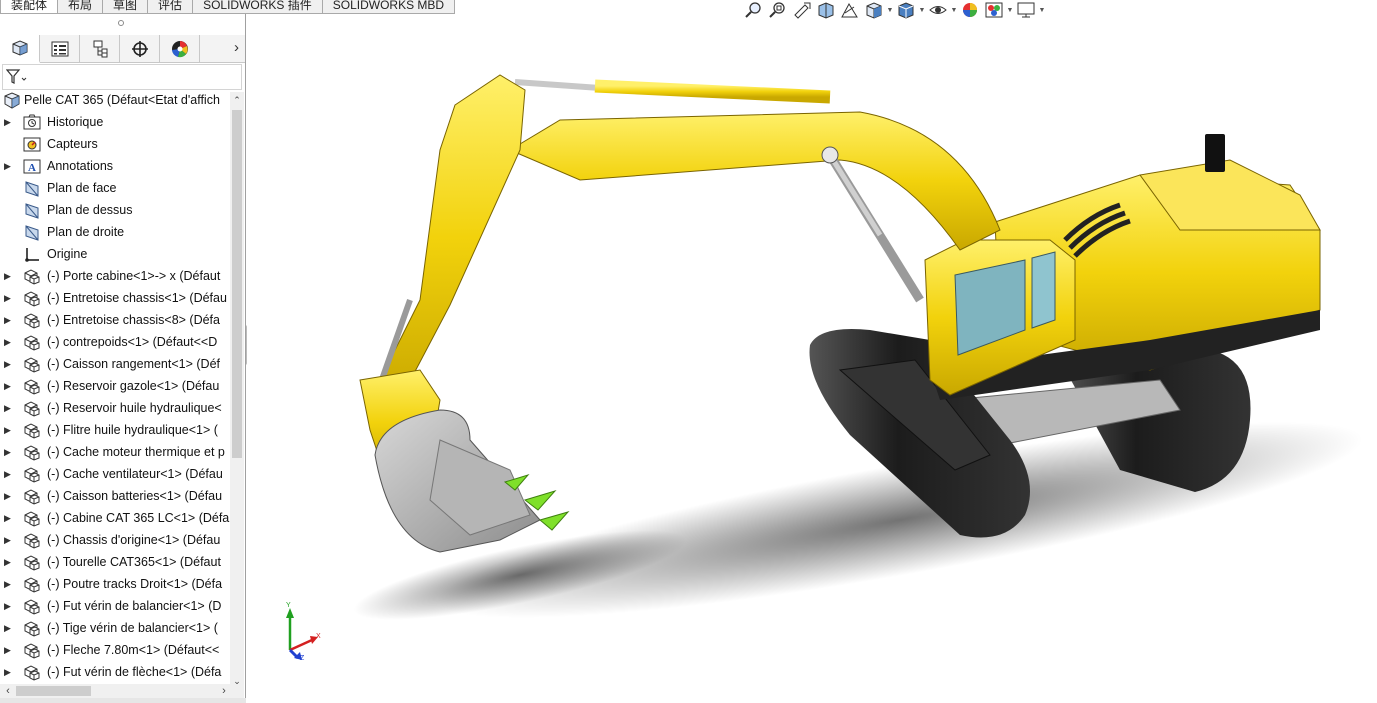 This screenshot has height=703, width=1377. Describe the element at coordinates (1026, 10) in the screenshot. I see `view-settings-button` at that location.